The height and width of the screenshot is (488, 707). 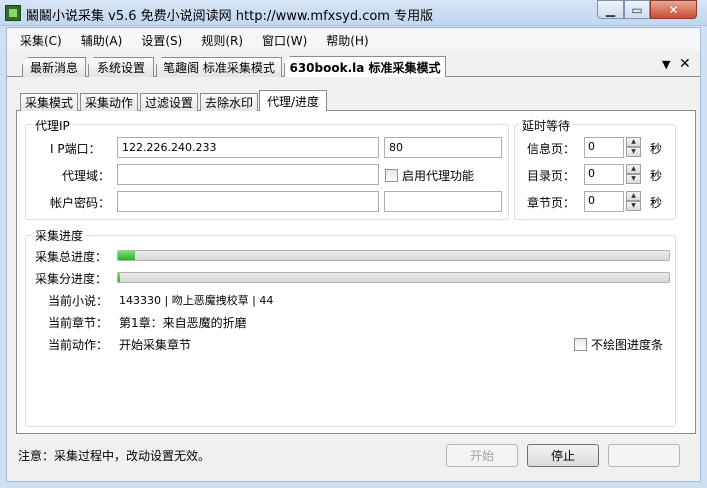 I want to click on toc-page-label: 目录页：, so click(x=551, y=176).